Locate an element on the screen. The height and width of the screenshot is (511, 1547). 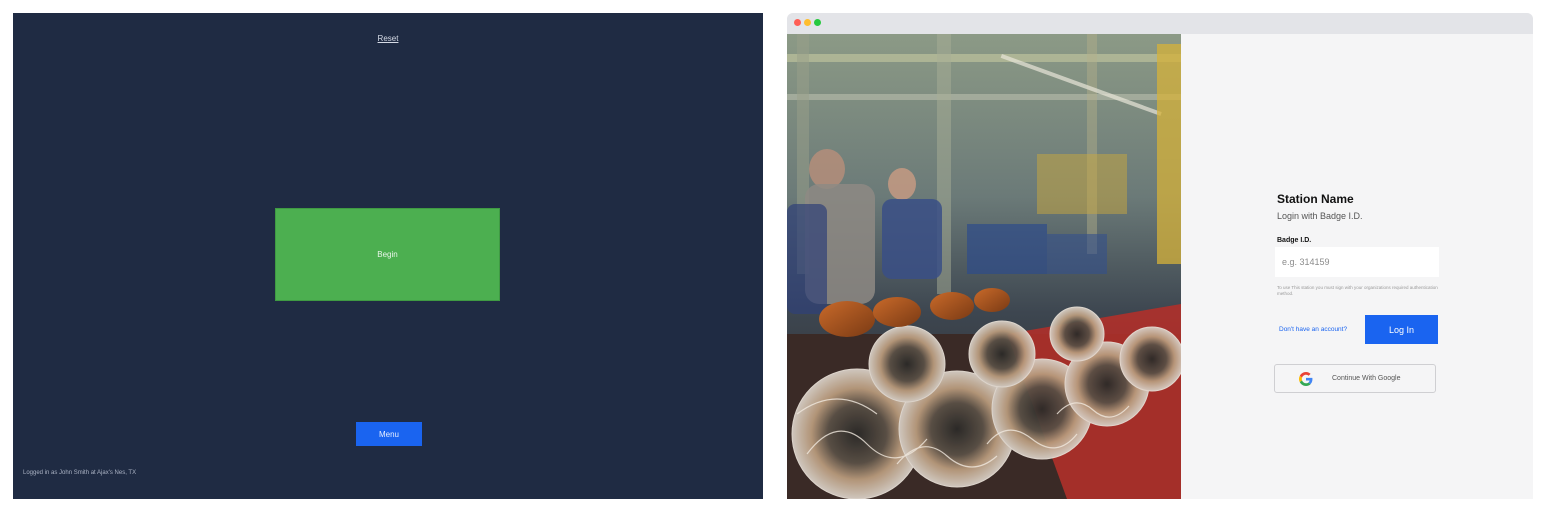
begin-button: Begin is located at coordinates (387, 254).